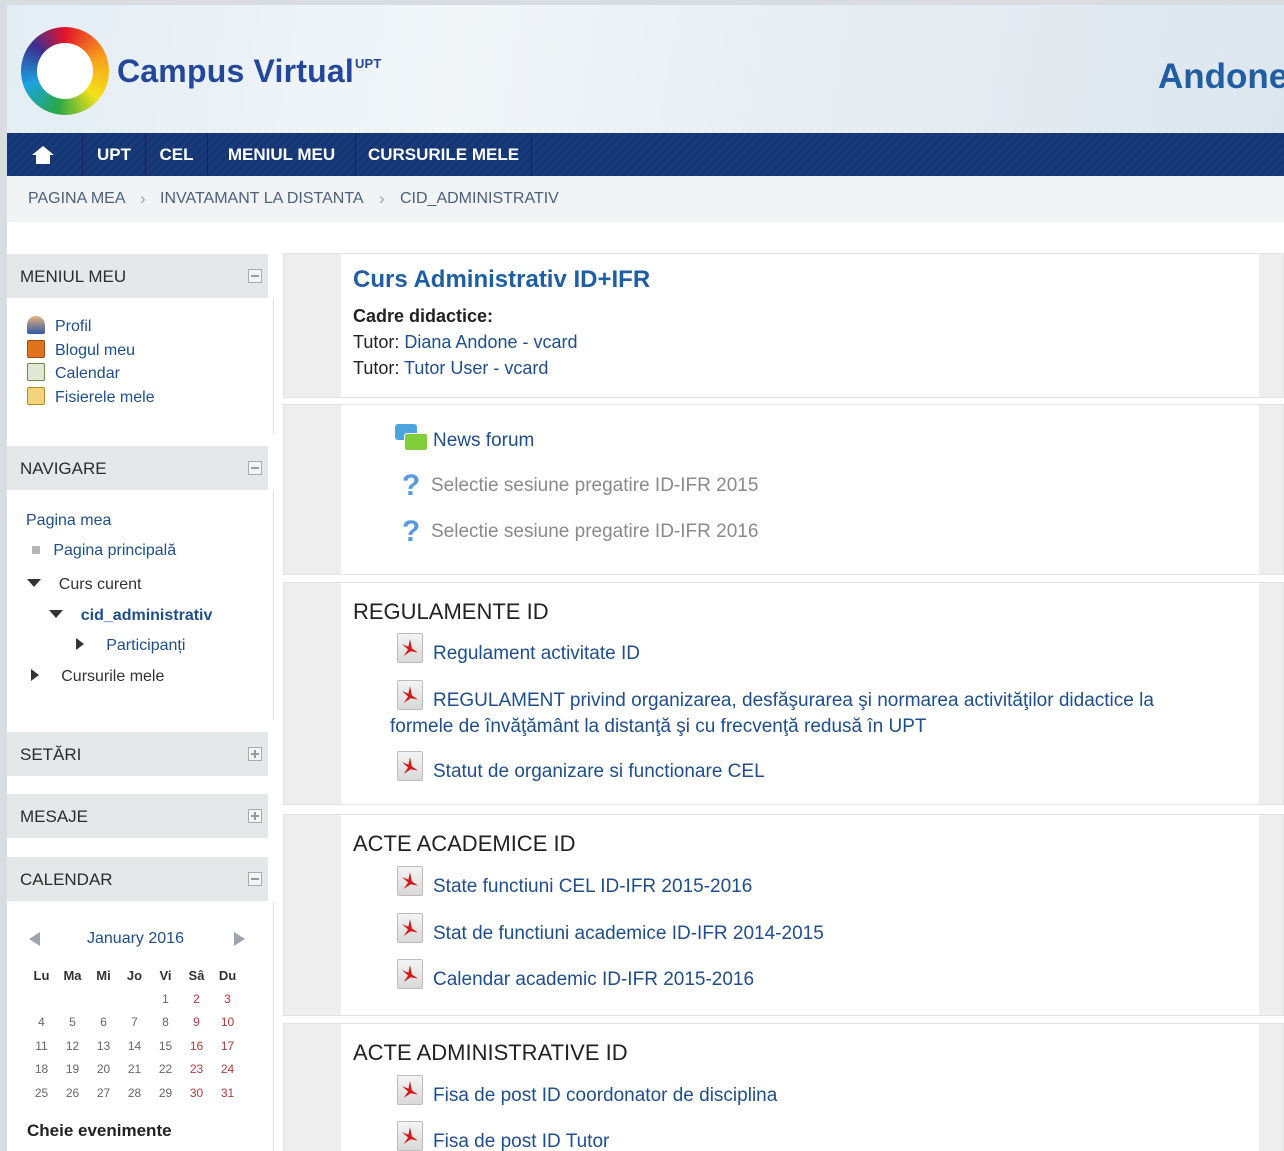  I want to click on nav-pagina-mea: Pagina mea, so click(68, 521).